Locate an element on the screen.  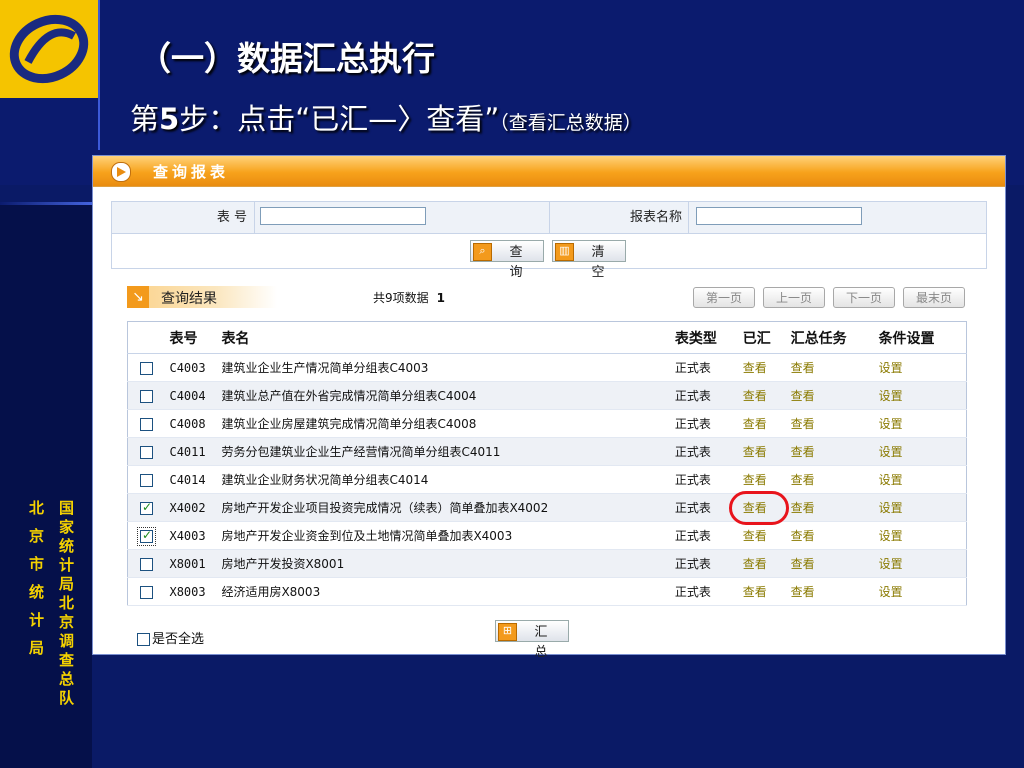
report-name-input is located at coordinates (779, 216).